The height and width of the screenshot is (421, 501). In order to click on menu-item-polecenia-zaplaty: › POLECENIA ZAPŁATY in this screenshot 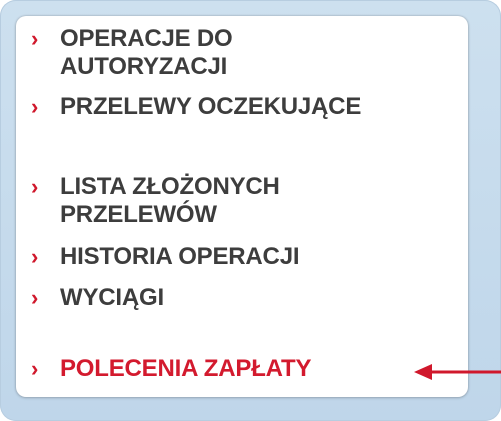, I will do `click(235, 369)`.